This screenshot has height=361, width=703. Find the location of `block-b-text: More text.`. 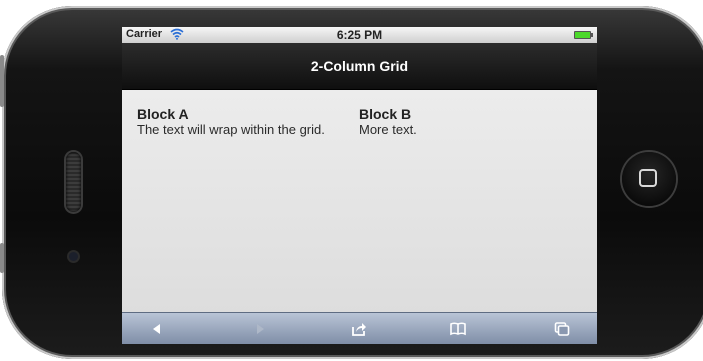

block-b-text: More text. is located at coordinates (388, 129).